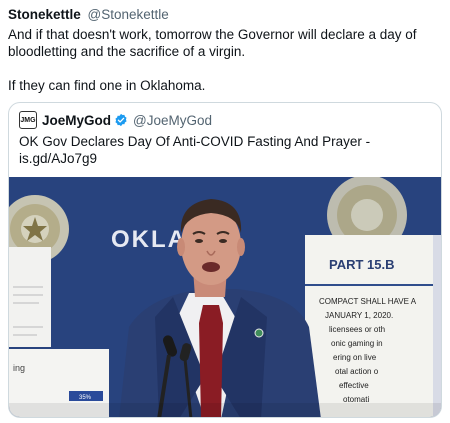 The width and height of the screenshot is (450, 423). I want to click on poster-line: otal action o, so click(357, 371).